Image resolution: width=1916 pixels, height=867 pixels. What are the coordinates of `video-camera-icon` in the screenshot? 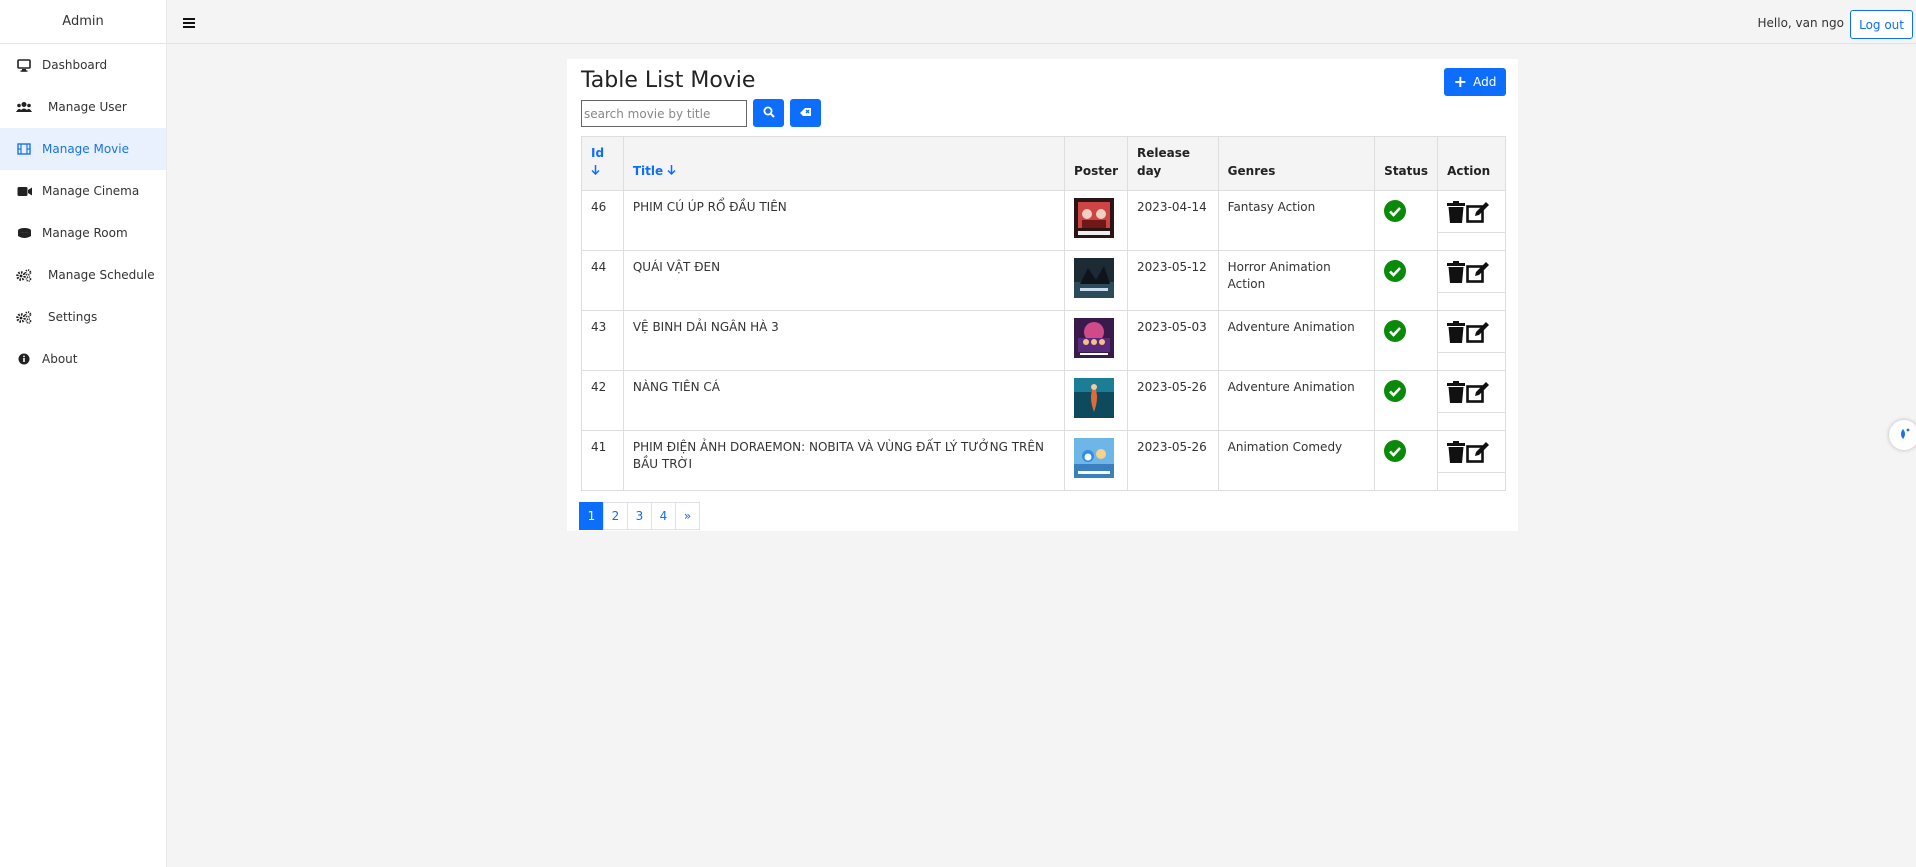 It's located at (24, 191).